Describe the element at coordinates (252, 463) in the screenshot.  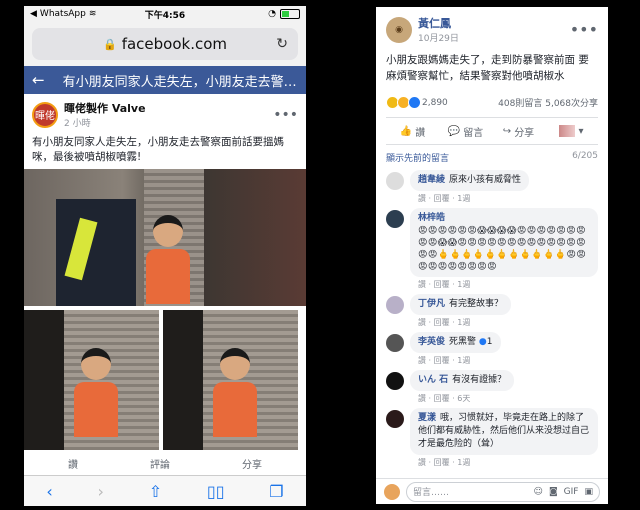
I see `share-button: 分享` at that location.